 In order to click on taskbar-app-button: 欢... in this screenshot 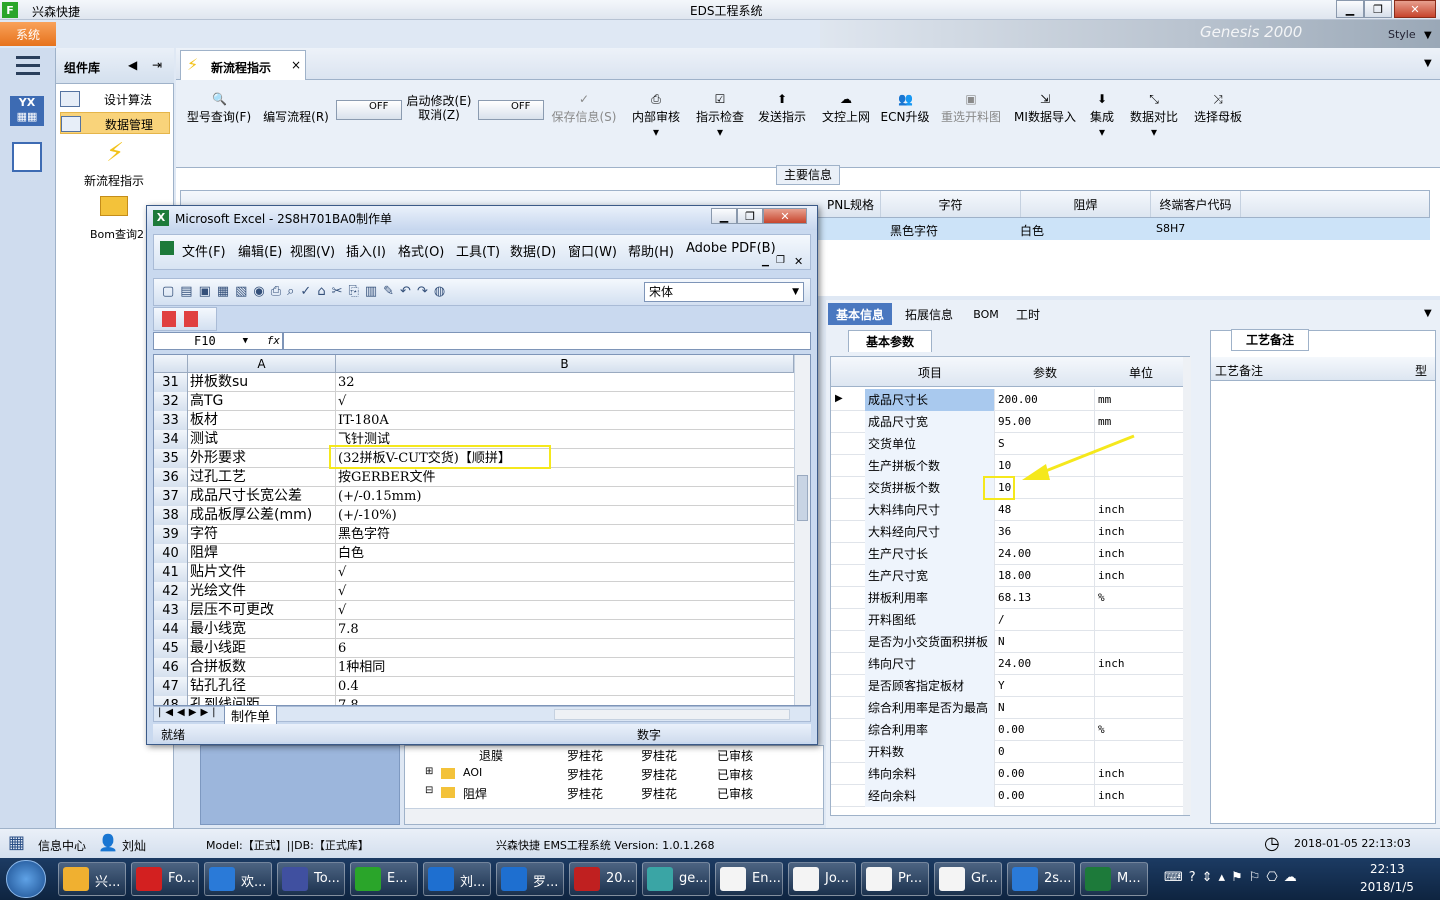, I will do `click(238, 879)`.